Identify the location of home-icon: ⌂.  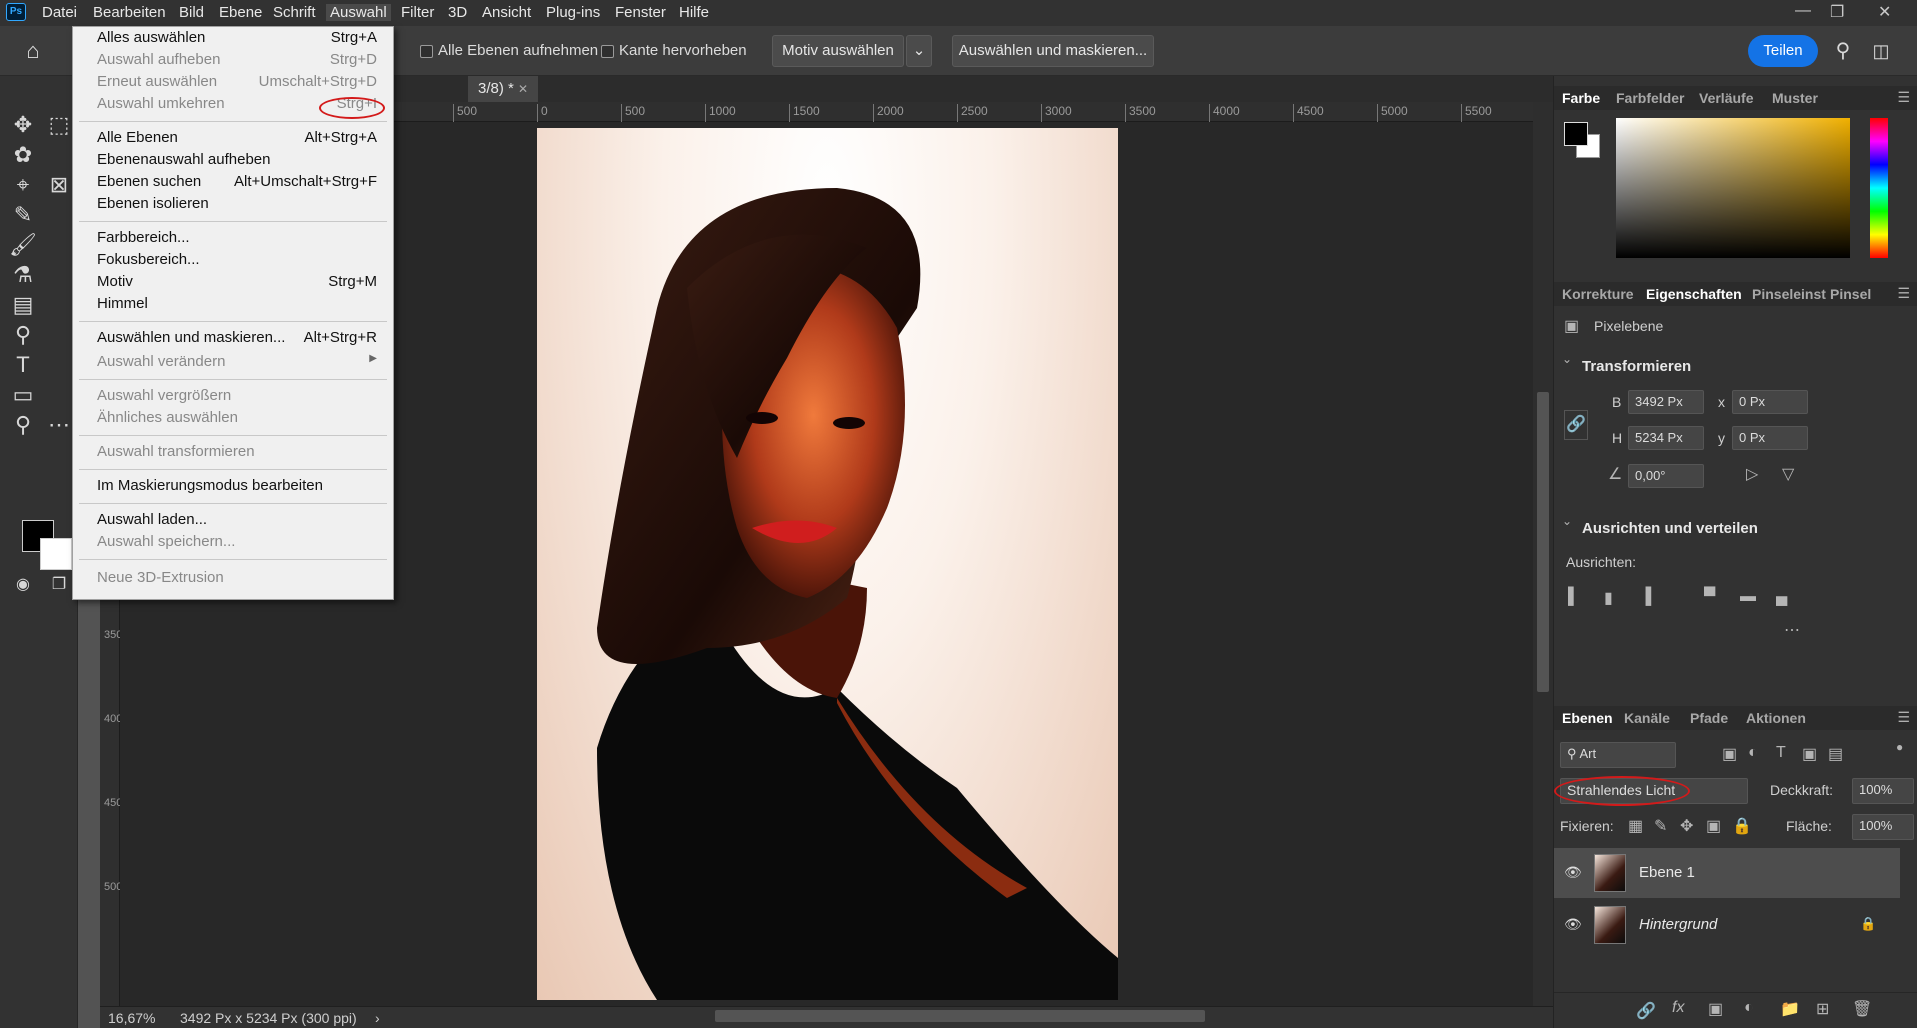
(33, 51).